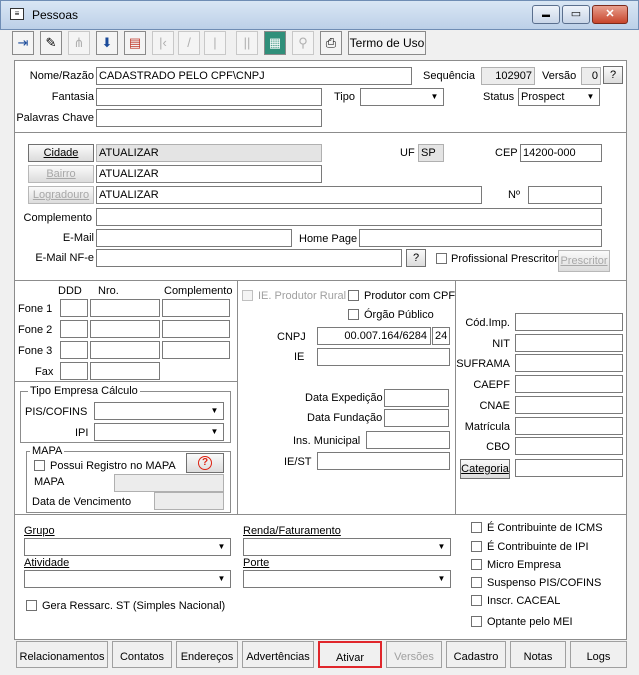 The image size is (639, 675). What do you see at coordinates (82, 433) in the screenshot?
I see `ipi-label: IPI` at bounding box center [82, 433].